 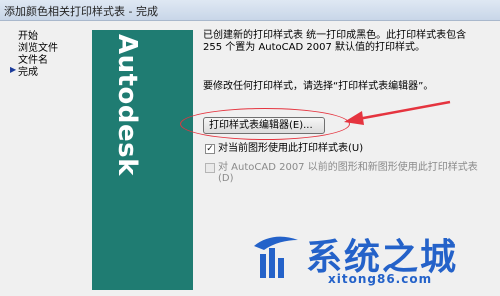 I want to click on step-file-name: 文件名, so click(x=33, y=60).